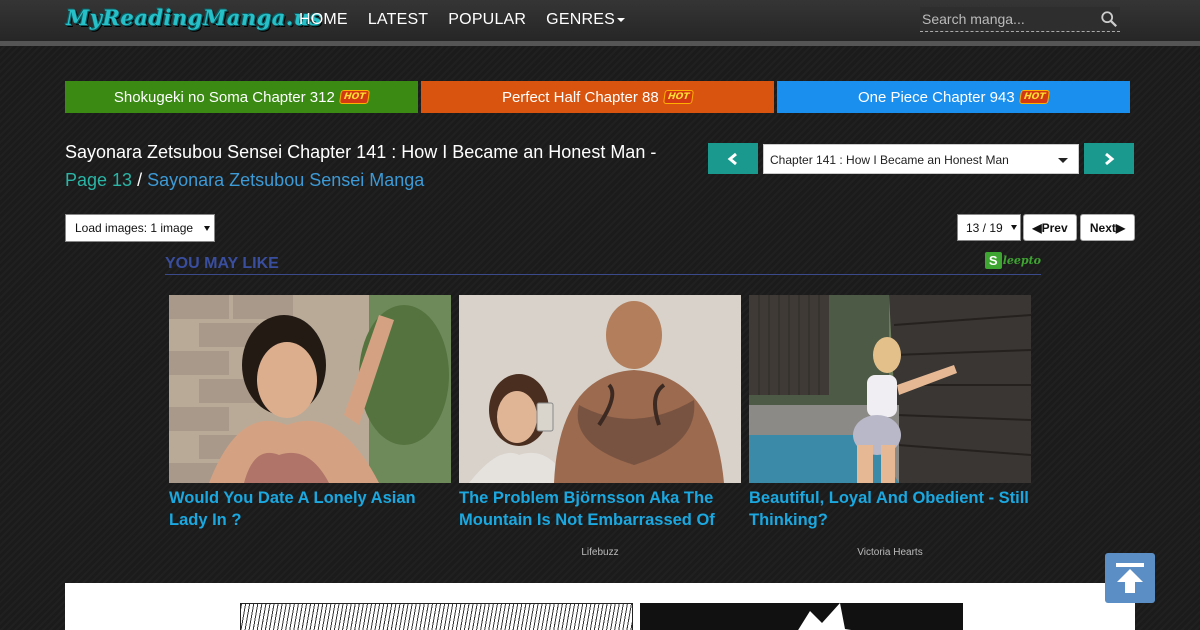 This screenshot has height=630, width=1200. I want to click on search-input, so click(1007, 19).